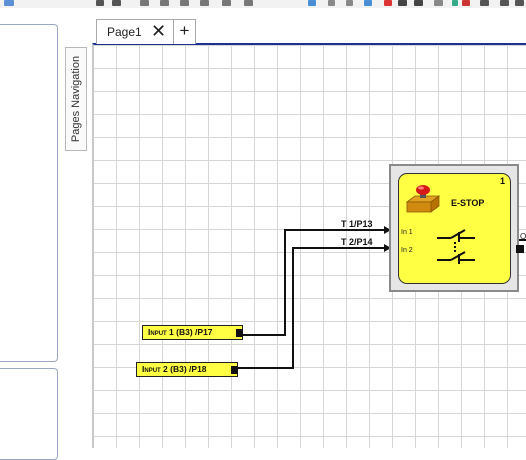  I want to click on output-port-label: O, so click(523, 236).